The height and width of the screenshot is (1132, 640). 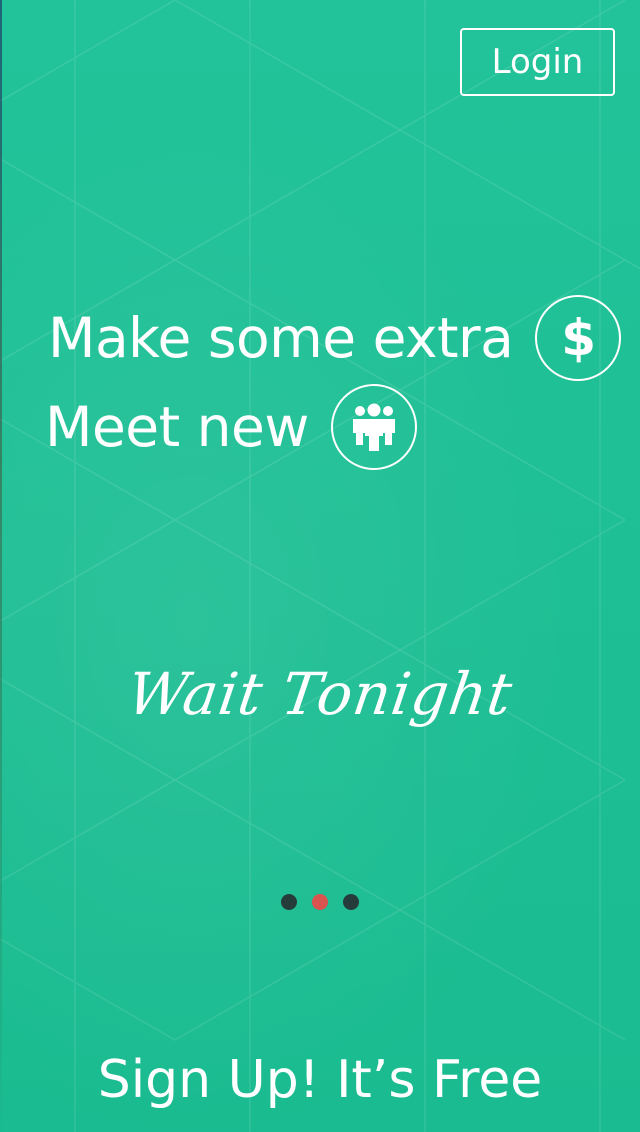 I want to click on page-indicator, so click(x=320, y=902).